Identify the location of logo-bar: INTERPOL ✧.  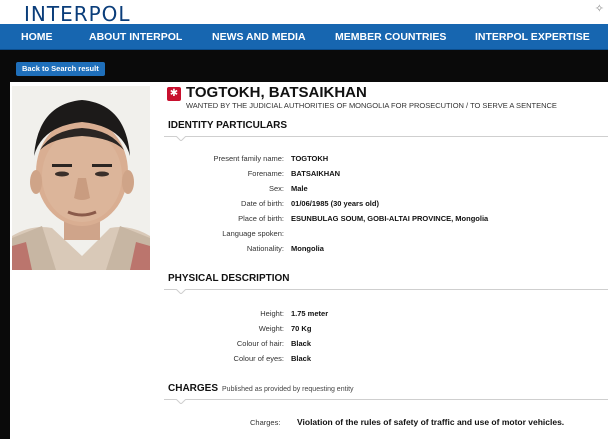
(304, 12).